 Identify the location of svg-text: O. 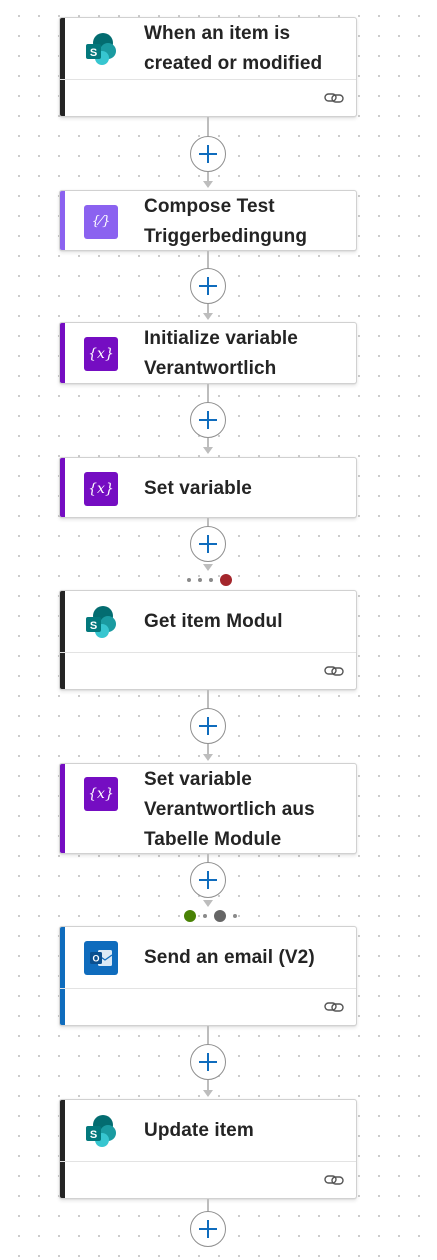
(95, 958).